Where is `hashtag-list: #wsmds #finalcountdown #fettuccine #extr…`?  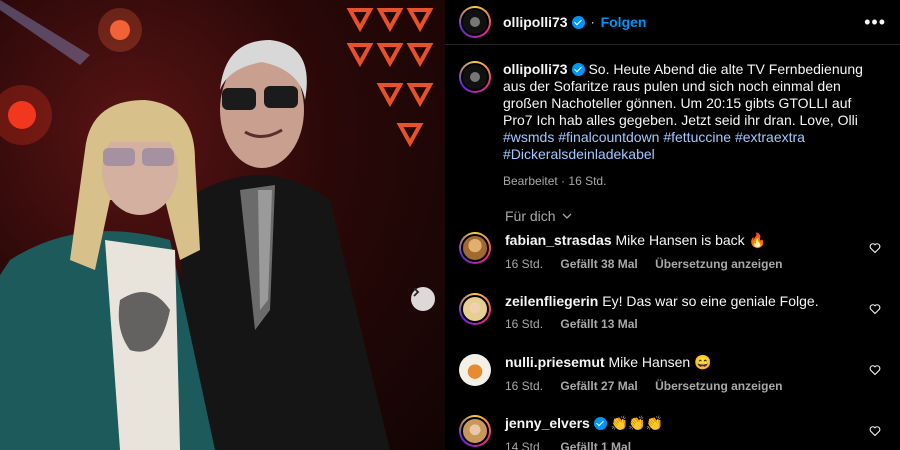 hashtag-list: #wsmds #finalcountdown #fettuccine #extr… is located at coordinates (654, 145).